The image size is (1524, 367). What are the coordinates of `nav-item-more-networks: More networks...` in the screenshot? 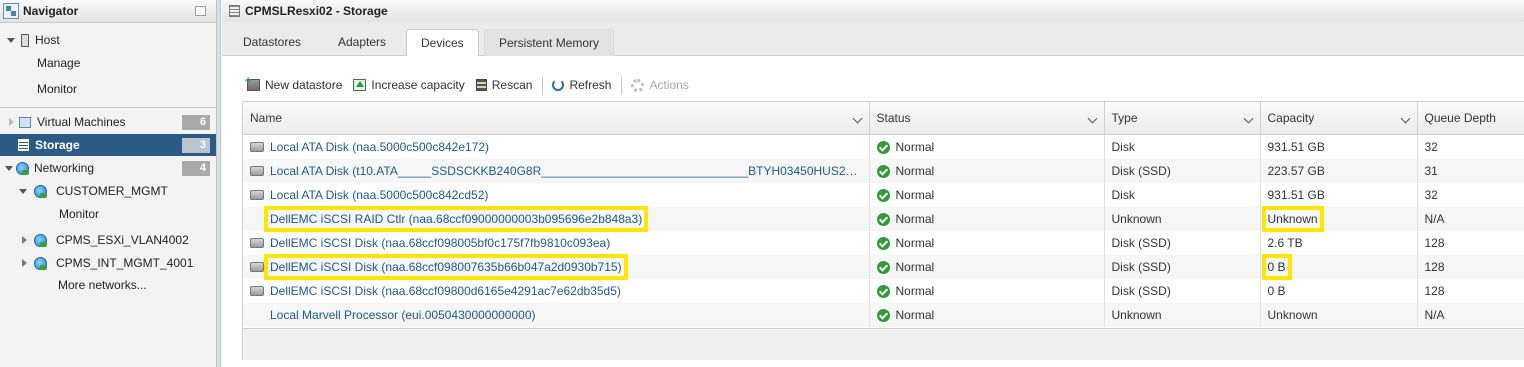 It's located at (108, 285).